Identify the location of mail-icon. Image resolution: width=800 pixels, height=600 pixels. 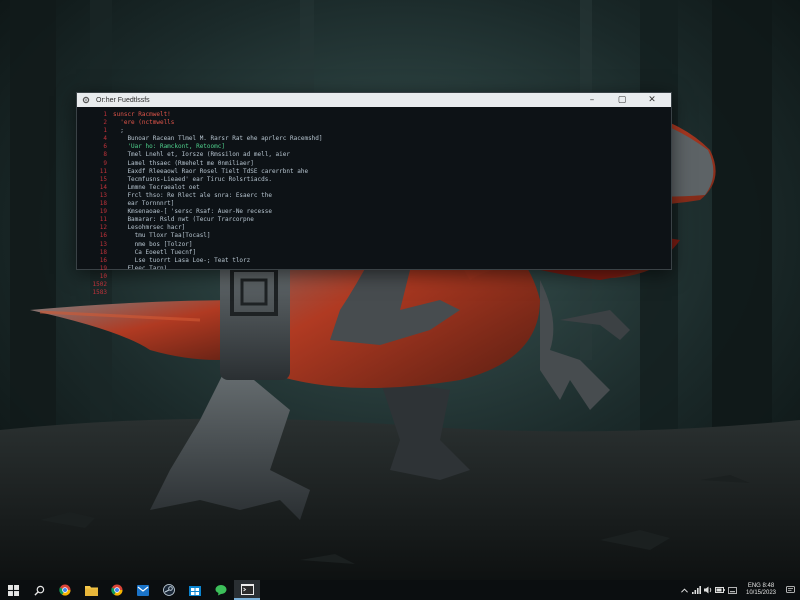
(143, 590).